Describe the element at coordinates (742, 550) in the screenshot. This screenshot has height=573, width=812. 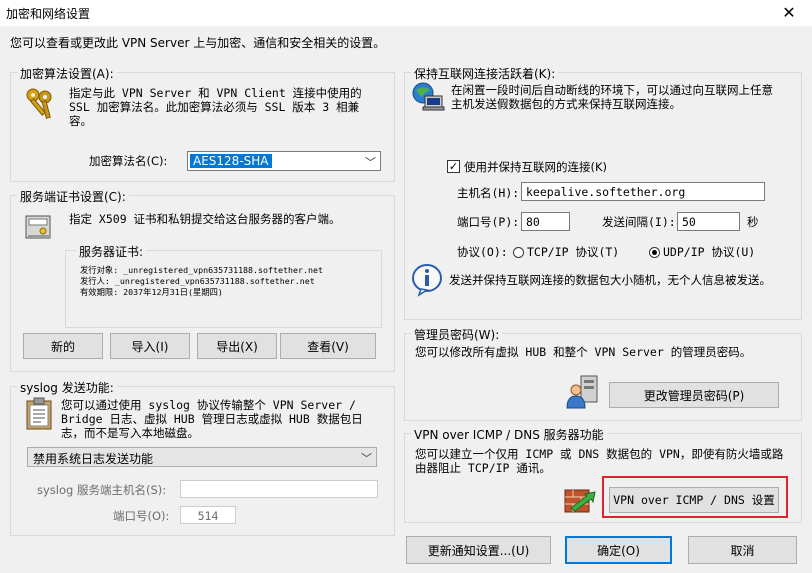
I see `cancel-button: 取消` at that location.